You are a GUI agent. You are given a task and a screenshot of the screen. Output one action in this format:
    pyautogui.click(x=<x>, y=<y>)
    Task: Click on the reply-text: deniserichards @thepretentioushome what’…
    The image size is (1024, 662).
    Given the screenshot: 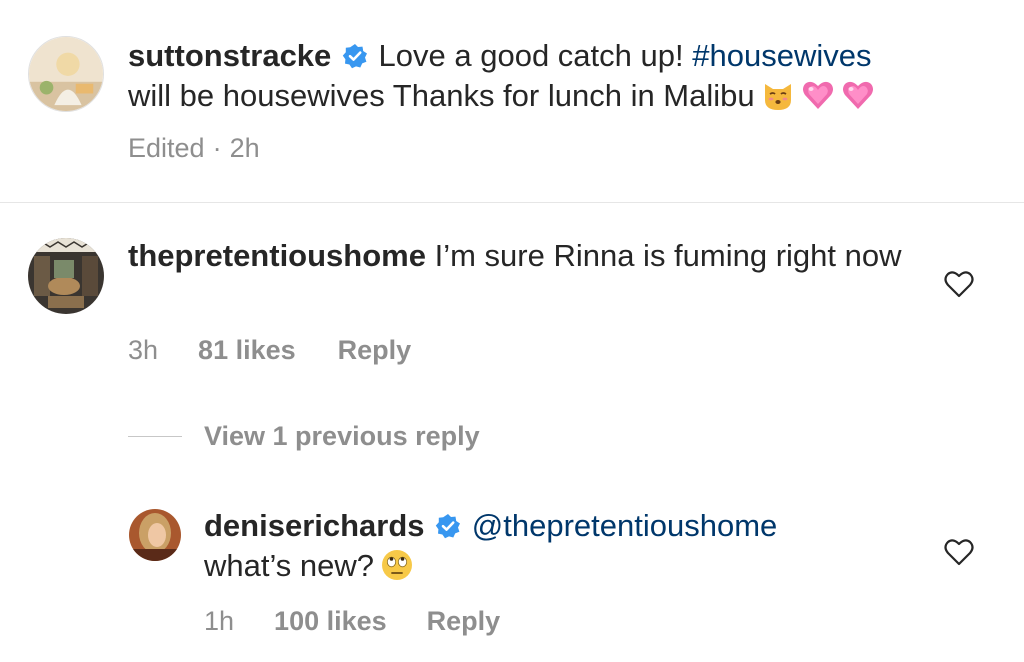 What is the action you would take?
    pyautogui.click(x=564, y=546)
    